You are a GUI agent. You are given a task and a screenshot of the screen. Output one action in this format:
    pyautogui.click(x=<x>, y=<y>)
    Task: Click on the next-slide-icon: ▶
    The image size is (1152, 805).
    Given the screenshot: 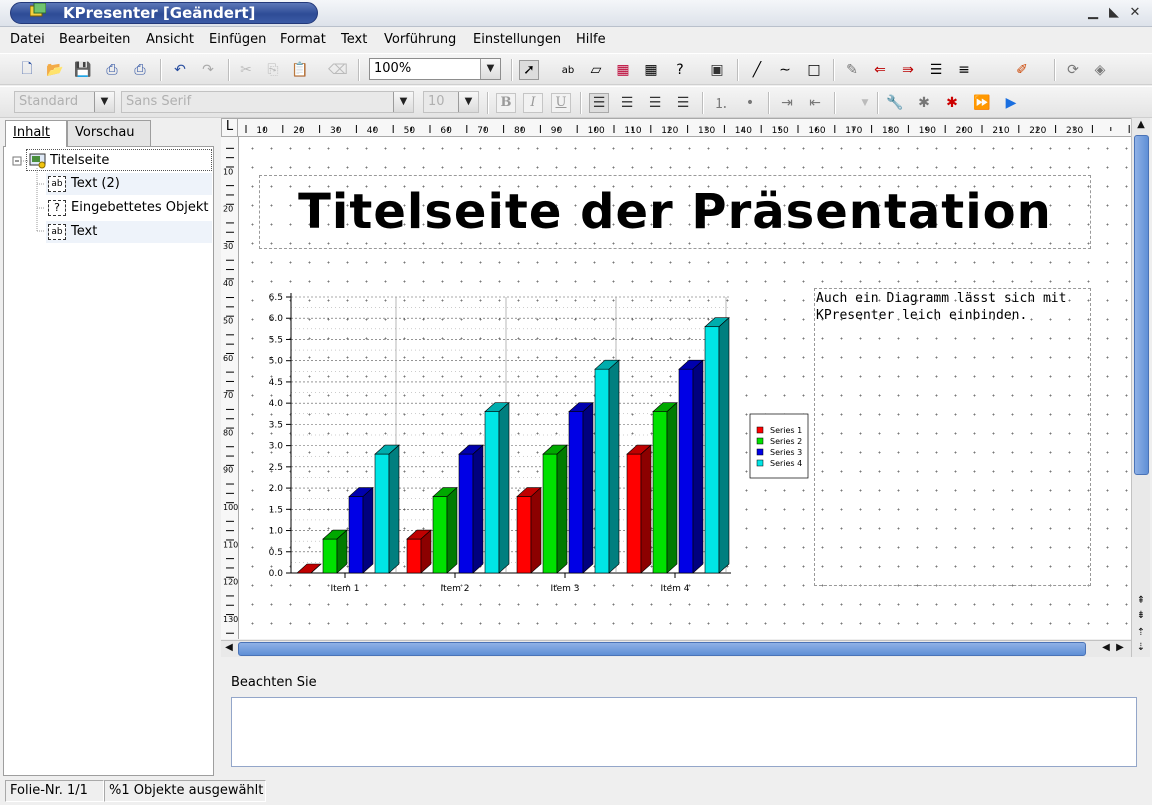 What is the action you would take?
    pyautogui.click(x=1011, y=103)
    